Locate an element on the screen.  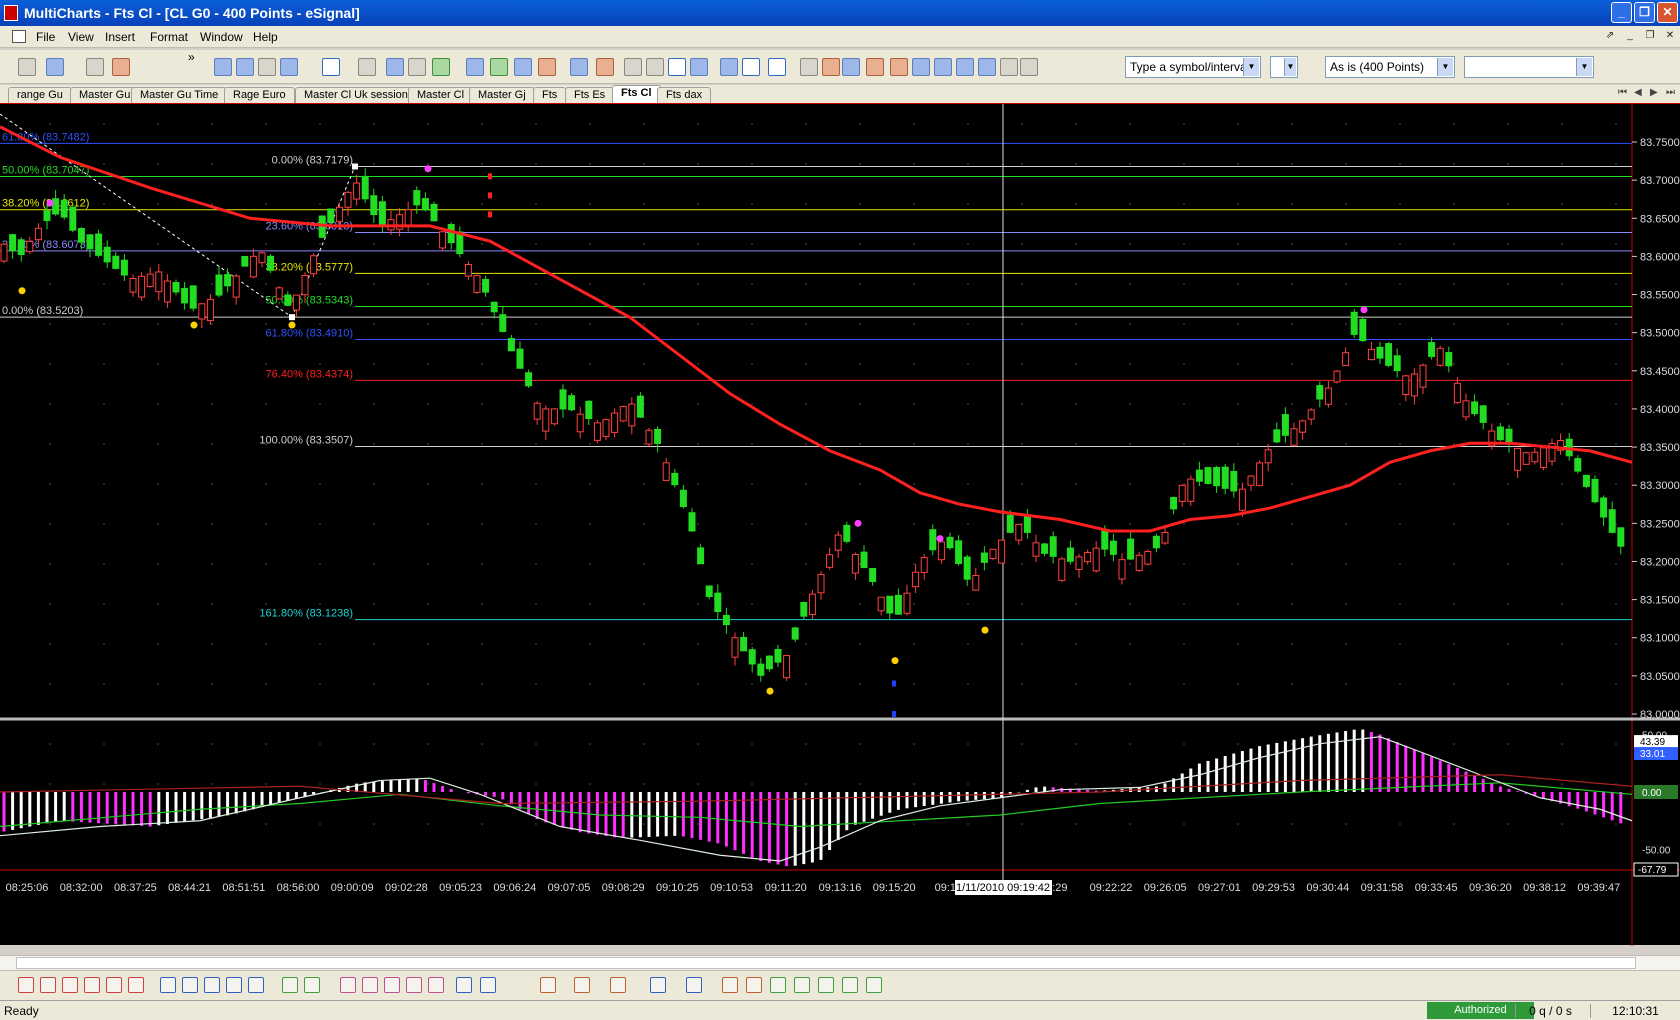
tab-master-gu: Master Gu is located at coordinates (105, 95).